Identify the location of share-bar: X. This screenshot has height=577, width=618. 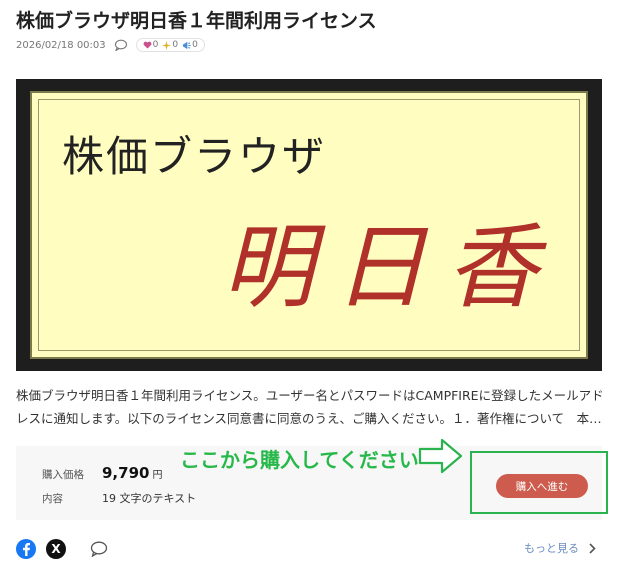
(62, 549).